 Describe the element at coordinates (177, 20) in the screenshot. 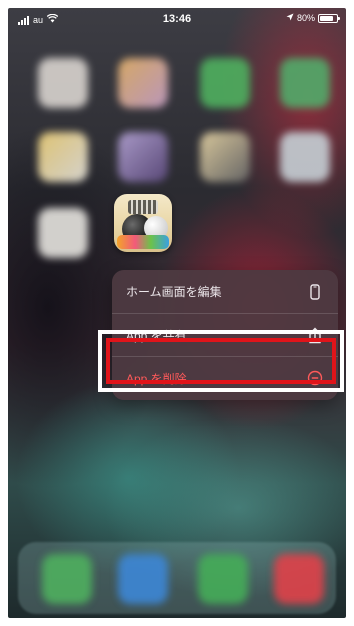

I see `status-bar: au 13:46 80%` at that location.